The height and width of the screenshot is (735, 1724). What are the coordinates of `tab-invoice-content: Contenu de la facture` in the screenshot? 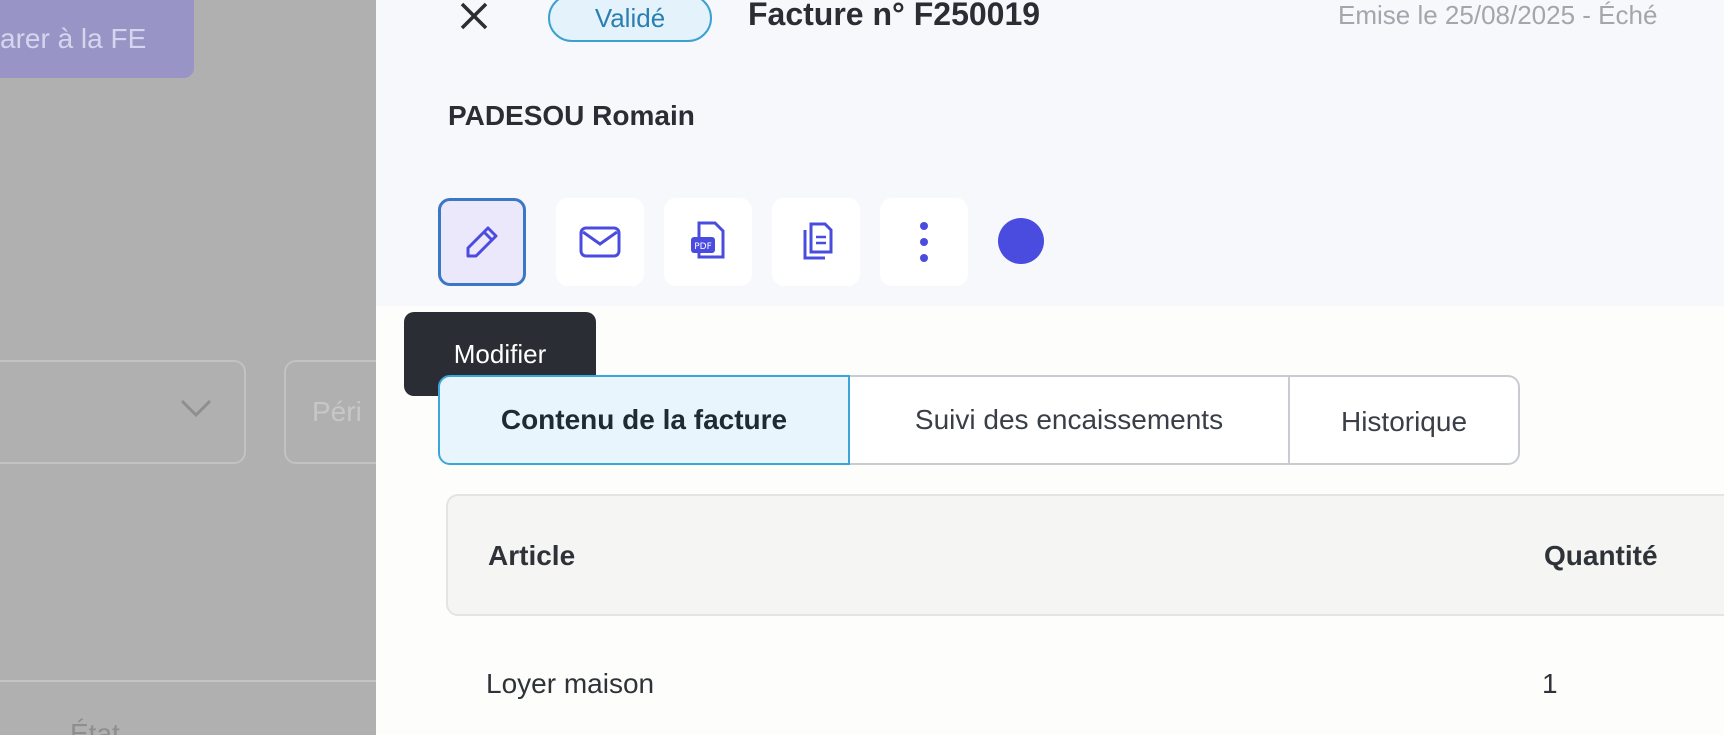 It's located at (644, 420).